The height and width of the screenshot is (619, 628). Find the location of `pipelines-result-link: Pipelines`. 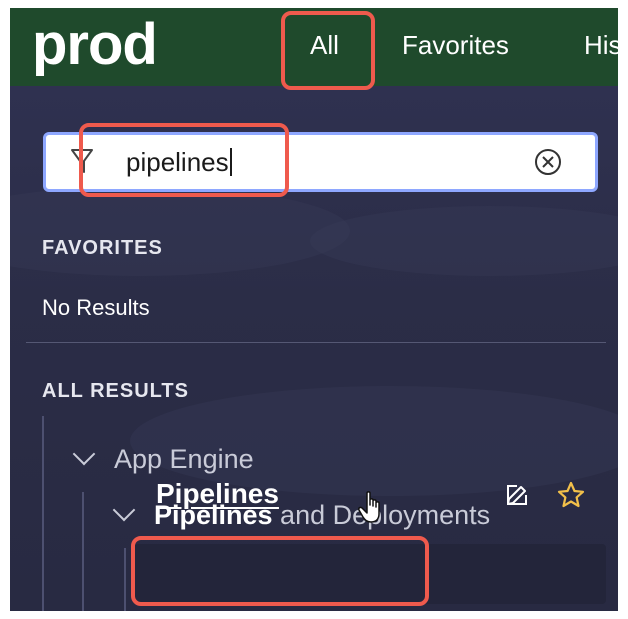

pipelines-result-link: Pipelines is located at coordinates (217, 494).